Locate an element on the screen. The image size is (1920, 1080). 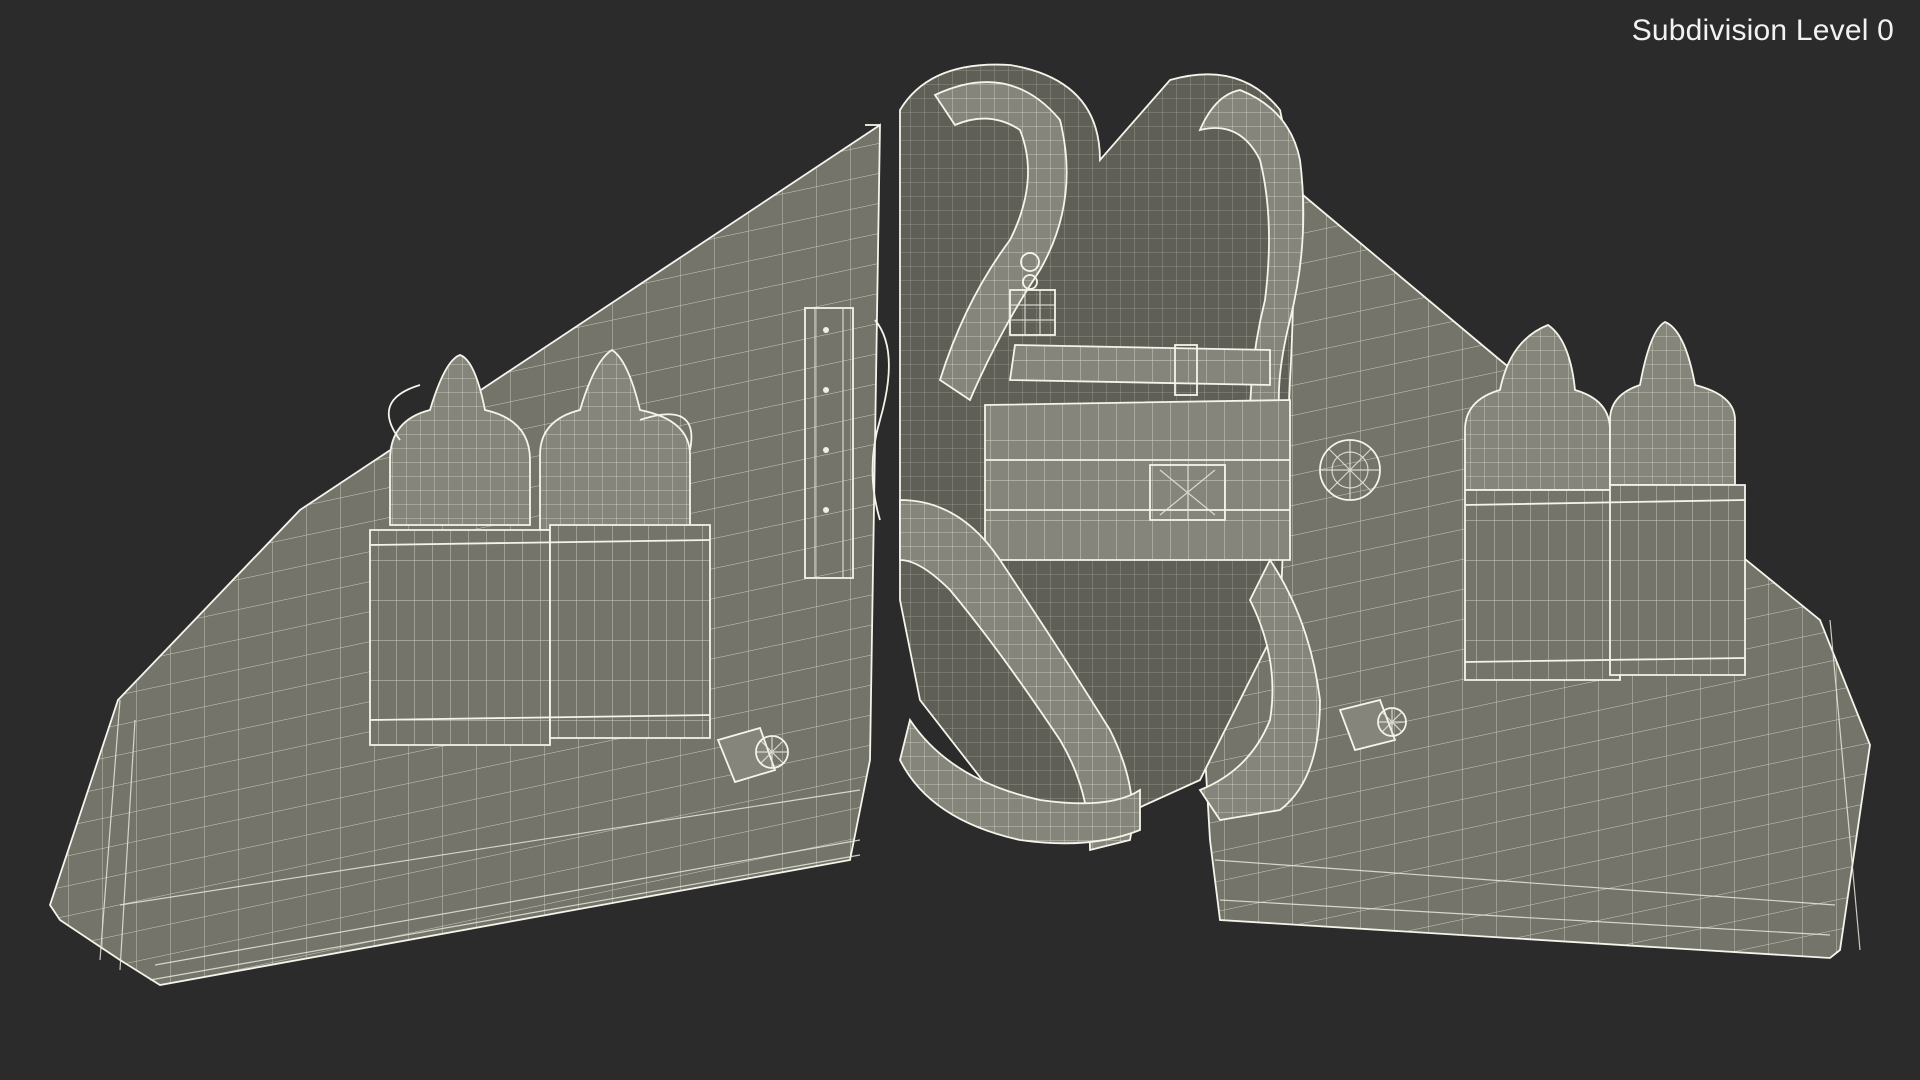
right-engine-pair is located at coordinates (1605, 501).